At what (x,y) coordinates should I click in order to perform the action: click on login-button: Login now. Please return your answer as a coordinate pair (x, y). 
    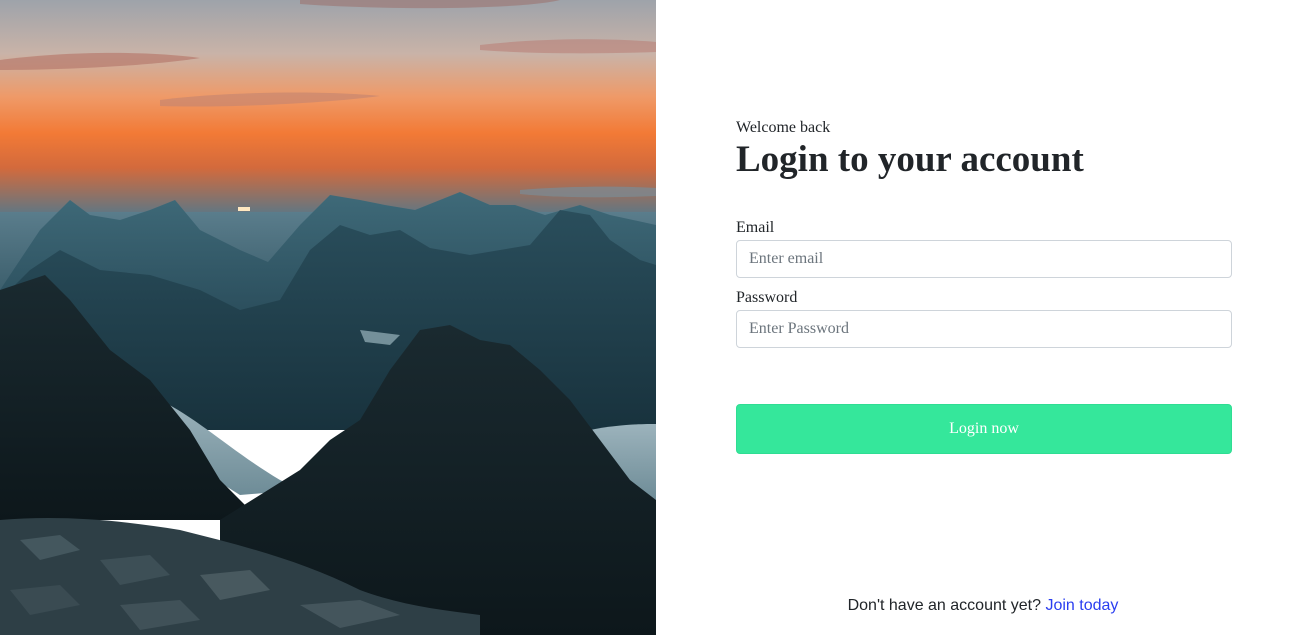
    Looking at the image, I should click on (984, 429).